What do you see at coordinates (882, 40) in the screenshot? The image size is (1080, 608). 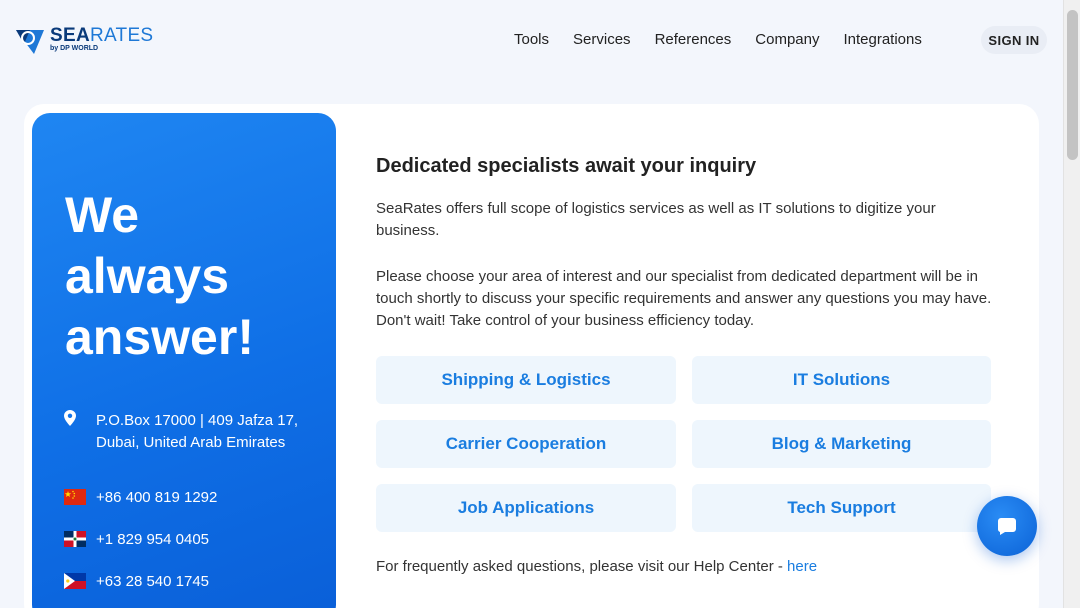 I see `nav-integrations: Integrations` at bounding box center [882, 40].